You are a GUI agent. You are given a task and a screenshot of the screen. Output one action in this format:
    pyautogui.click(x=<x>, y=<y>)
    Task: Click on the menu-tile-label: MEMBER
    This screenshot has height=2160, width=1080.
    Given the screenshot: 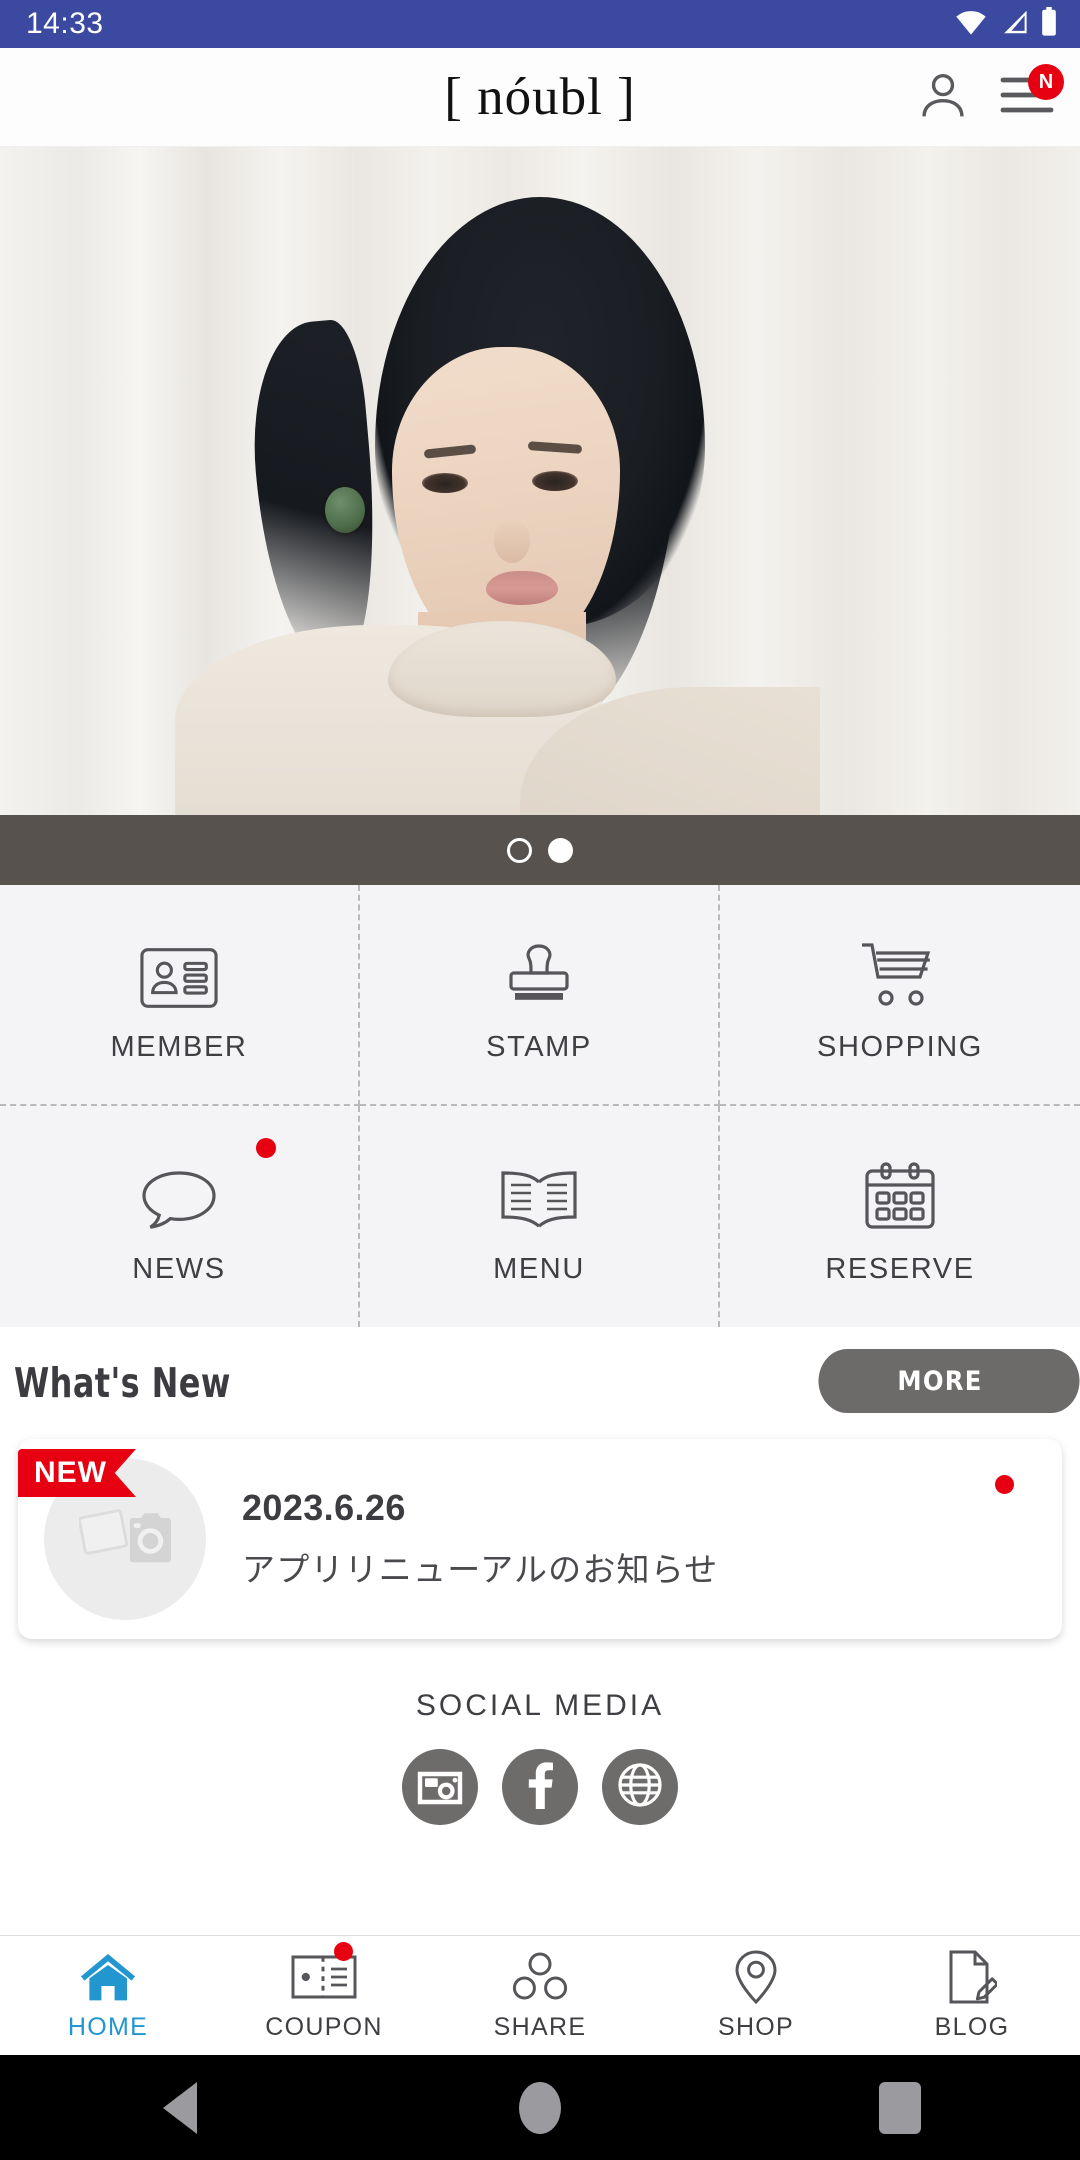 What is the action you would take?
    pyautogui.click(x=179, y=1047)
    